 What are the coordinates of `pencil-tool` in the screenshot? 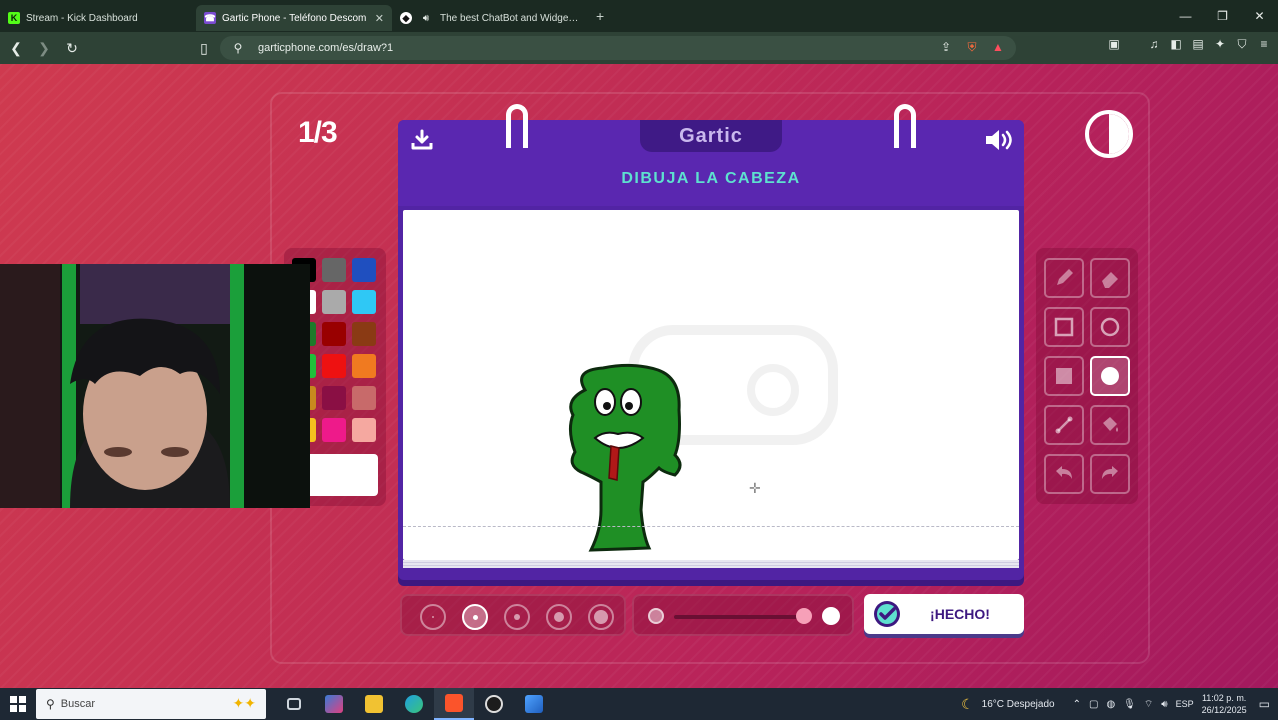 It's located at (1064, 278).